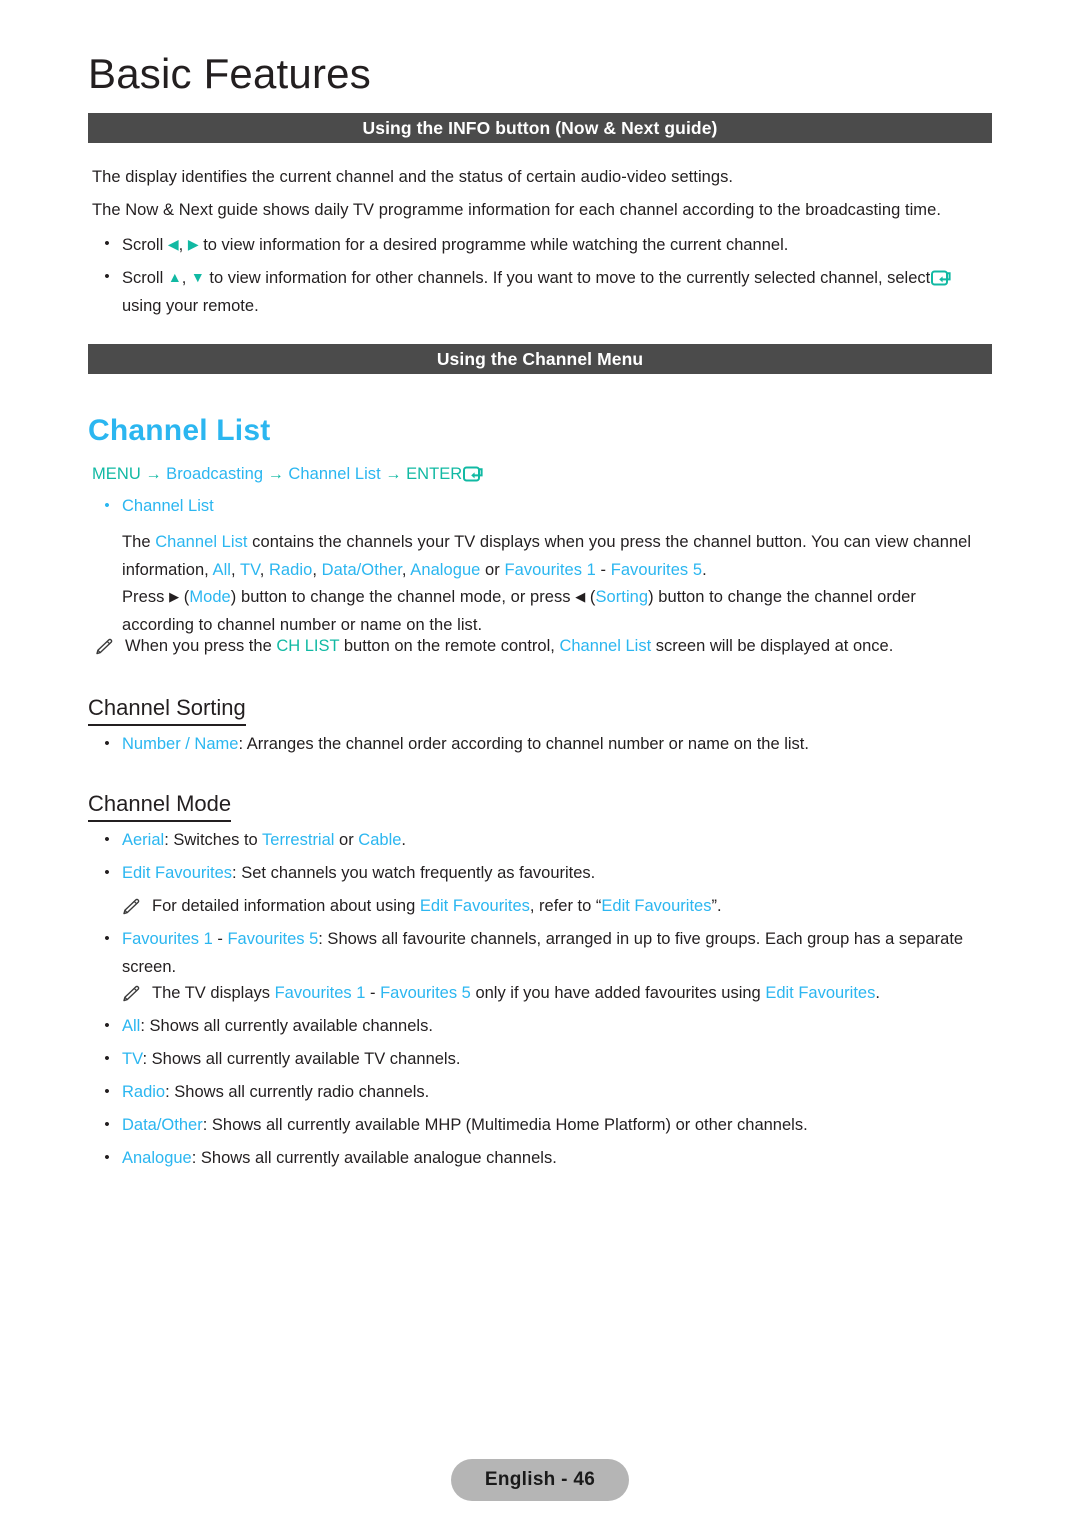  I want to click on bullet-aerial-cable: Cable, so click(379, 840).